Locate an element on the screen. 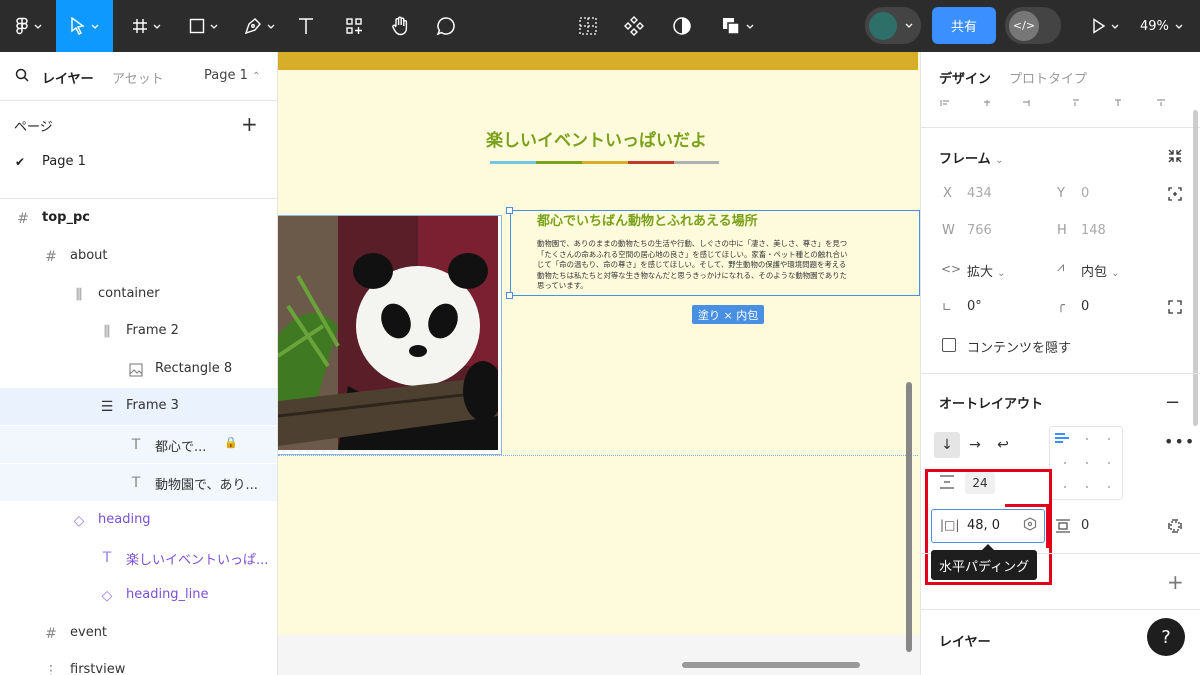  horizontal-resize-icon: <> is located at coordinates (951, 269).